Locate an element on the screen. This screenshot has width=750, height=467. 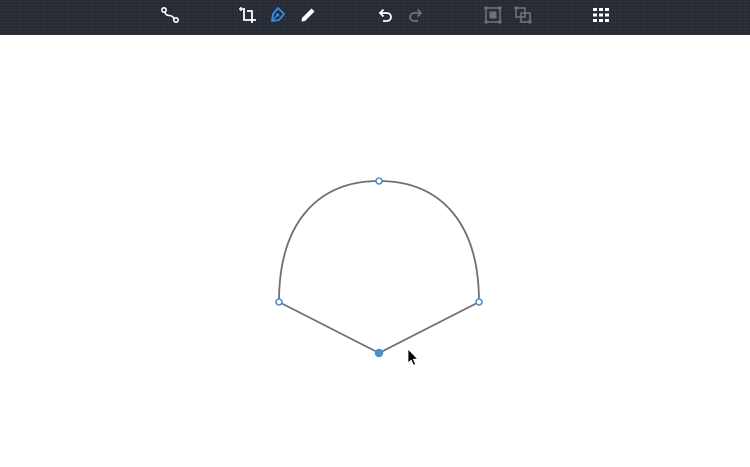
anchor-point-bottom-selected is located at coordinates (379, 353).